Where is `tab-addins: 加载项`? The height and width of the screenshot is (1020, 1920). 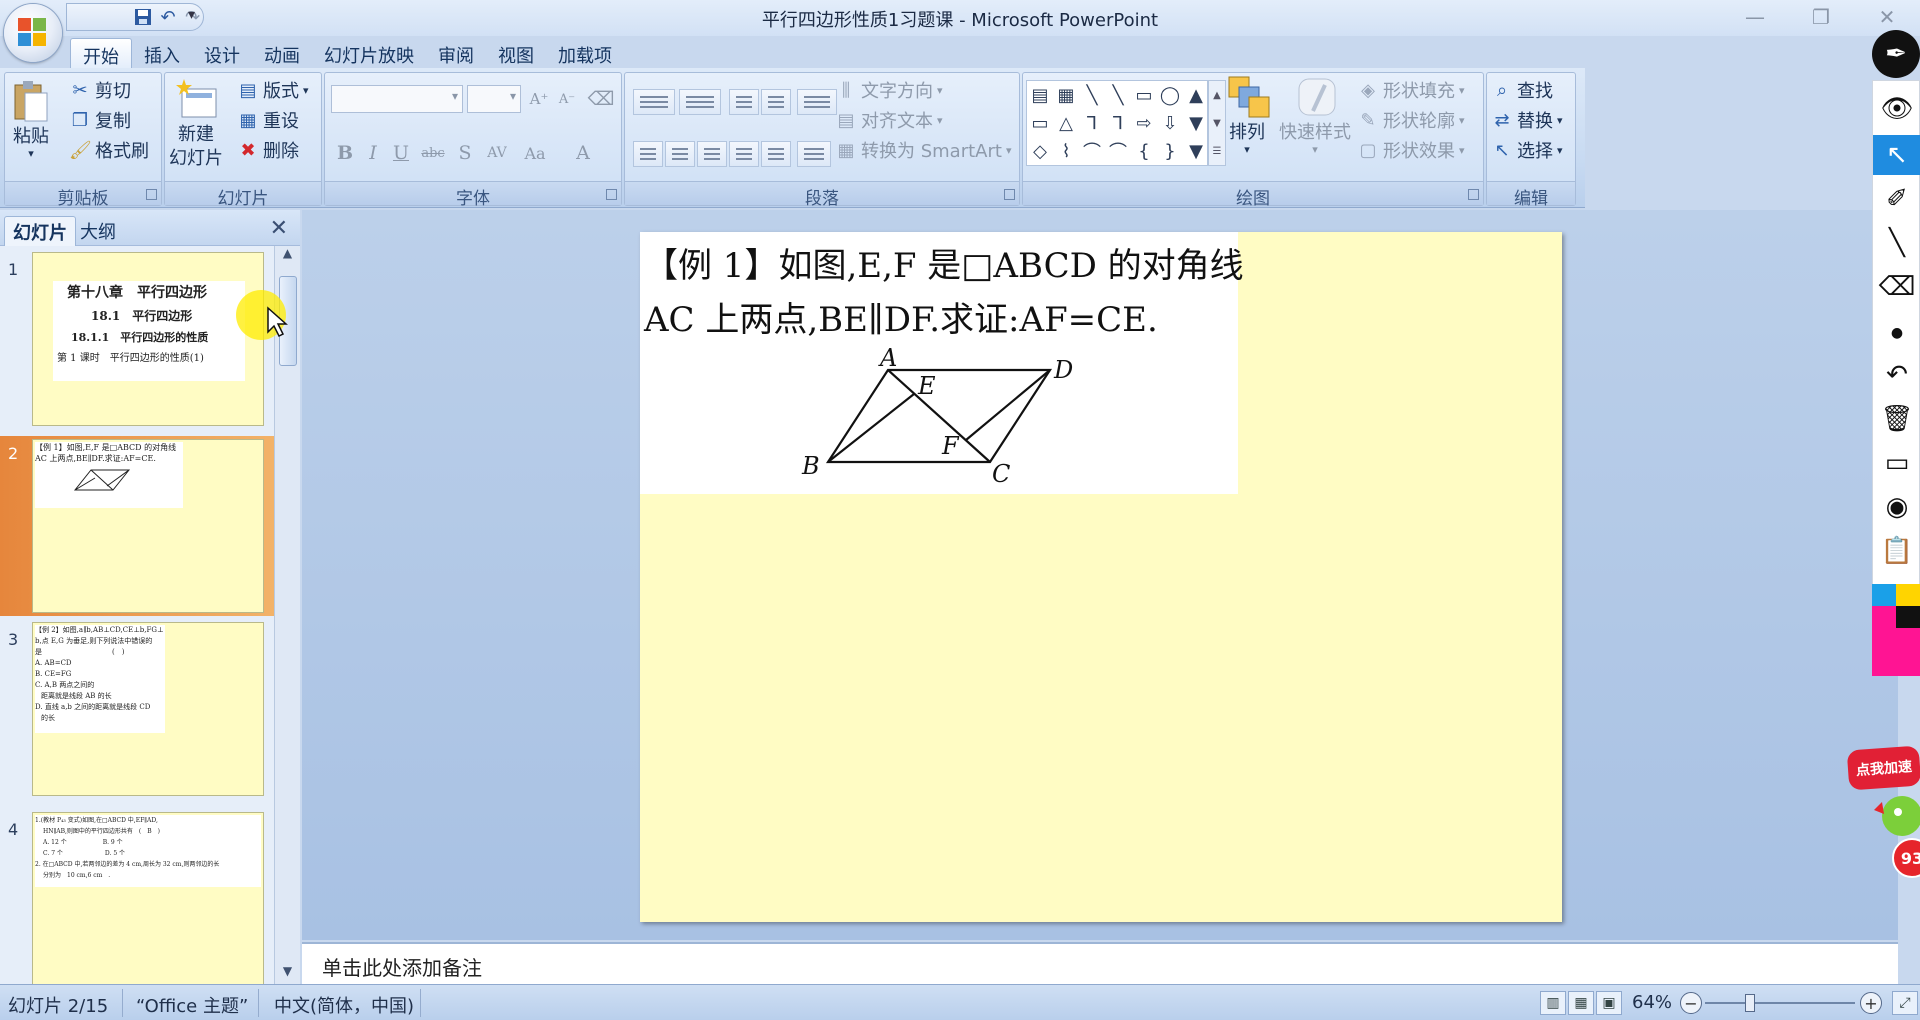
tab-addins: 加载项 is located at coordinates (585, 53).